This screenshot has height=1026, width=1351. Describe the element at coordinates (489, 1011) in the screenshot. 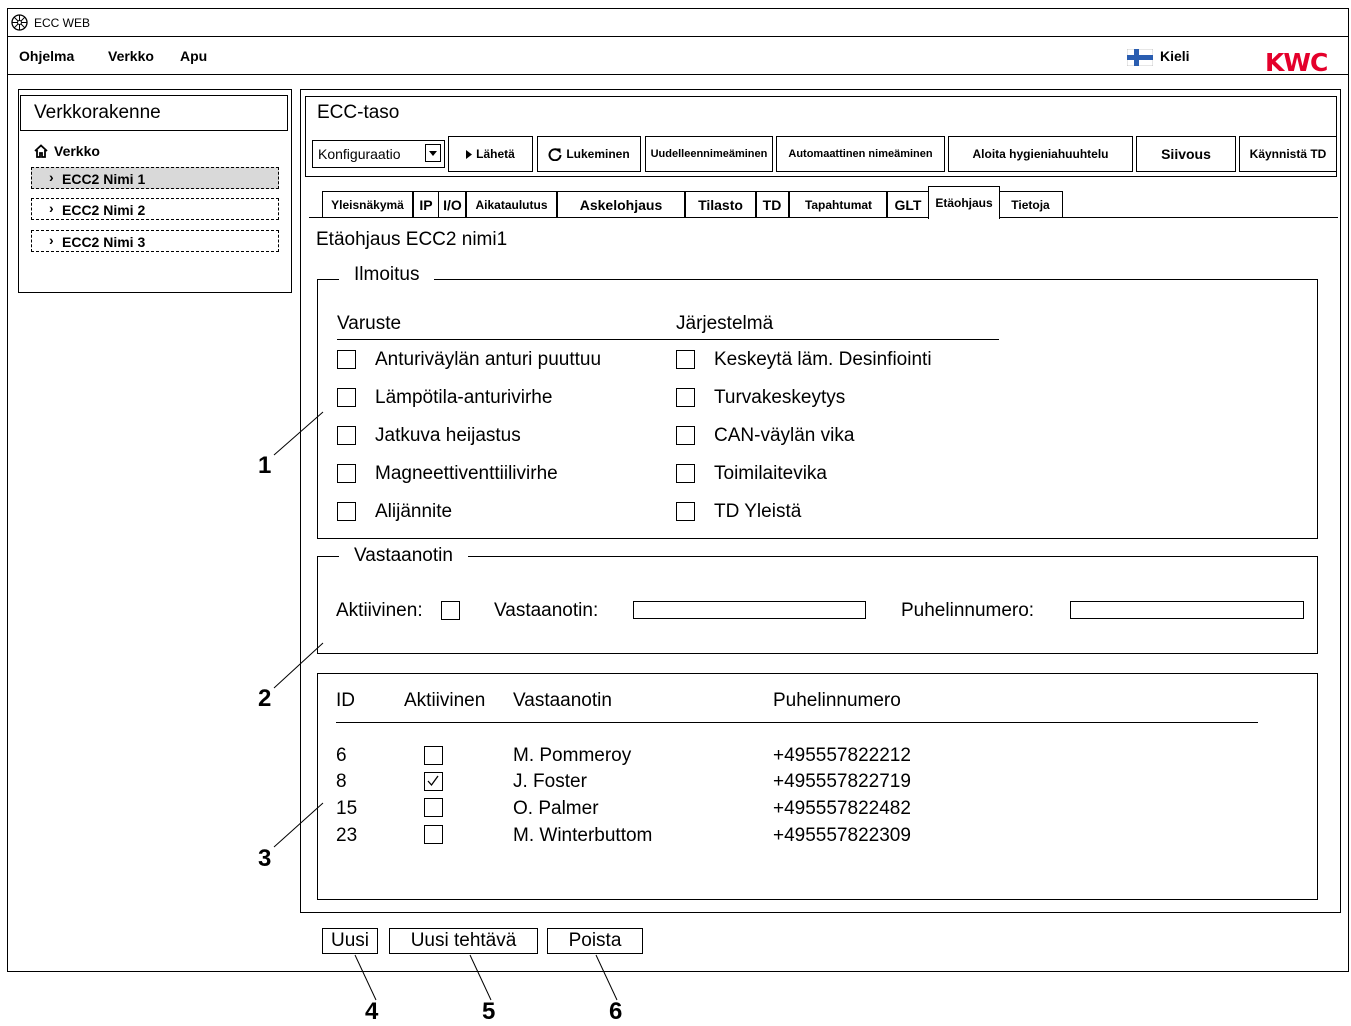

I see `callout-5: 5` at that location.